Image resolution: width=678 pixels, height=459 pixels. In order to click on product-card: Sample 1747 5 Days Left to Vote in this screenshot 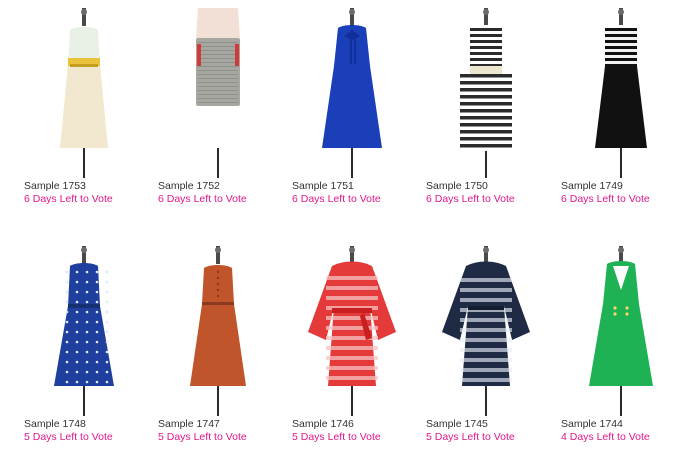, I will do `click(218, 345)`.